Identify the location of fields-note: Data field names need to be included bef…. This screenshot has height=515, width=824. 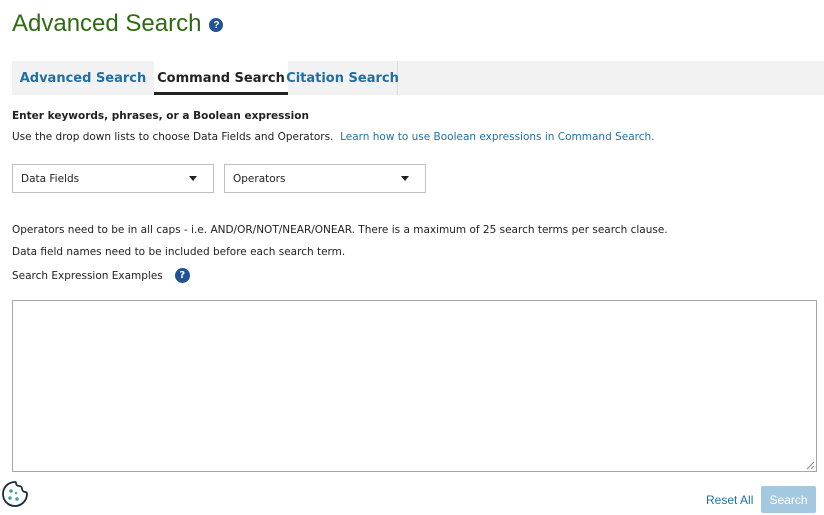
(179, 252).